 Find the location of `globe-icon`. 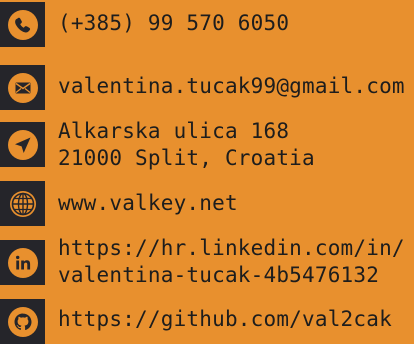

globe-icon is located at coordinates (22, 203).